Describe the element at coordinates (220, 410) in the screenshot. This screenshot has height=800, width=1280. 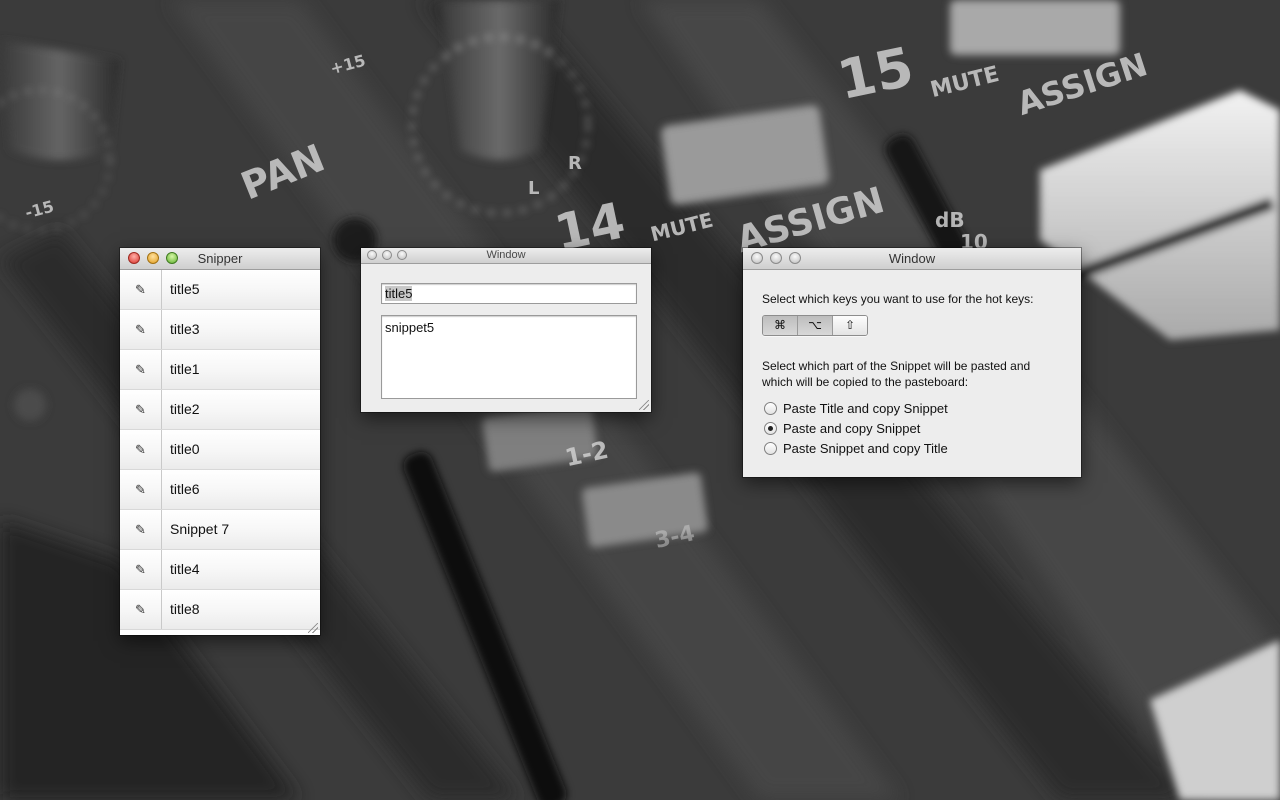
I see `list-item: ✎ title2` at that location.